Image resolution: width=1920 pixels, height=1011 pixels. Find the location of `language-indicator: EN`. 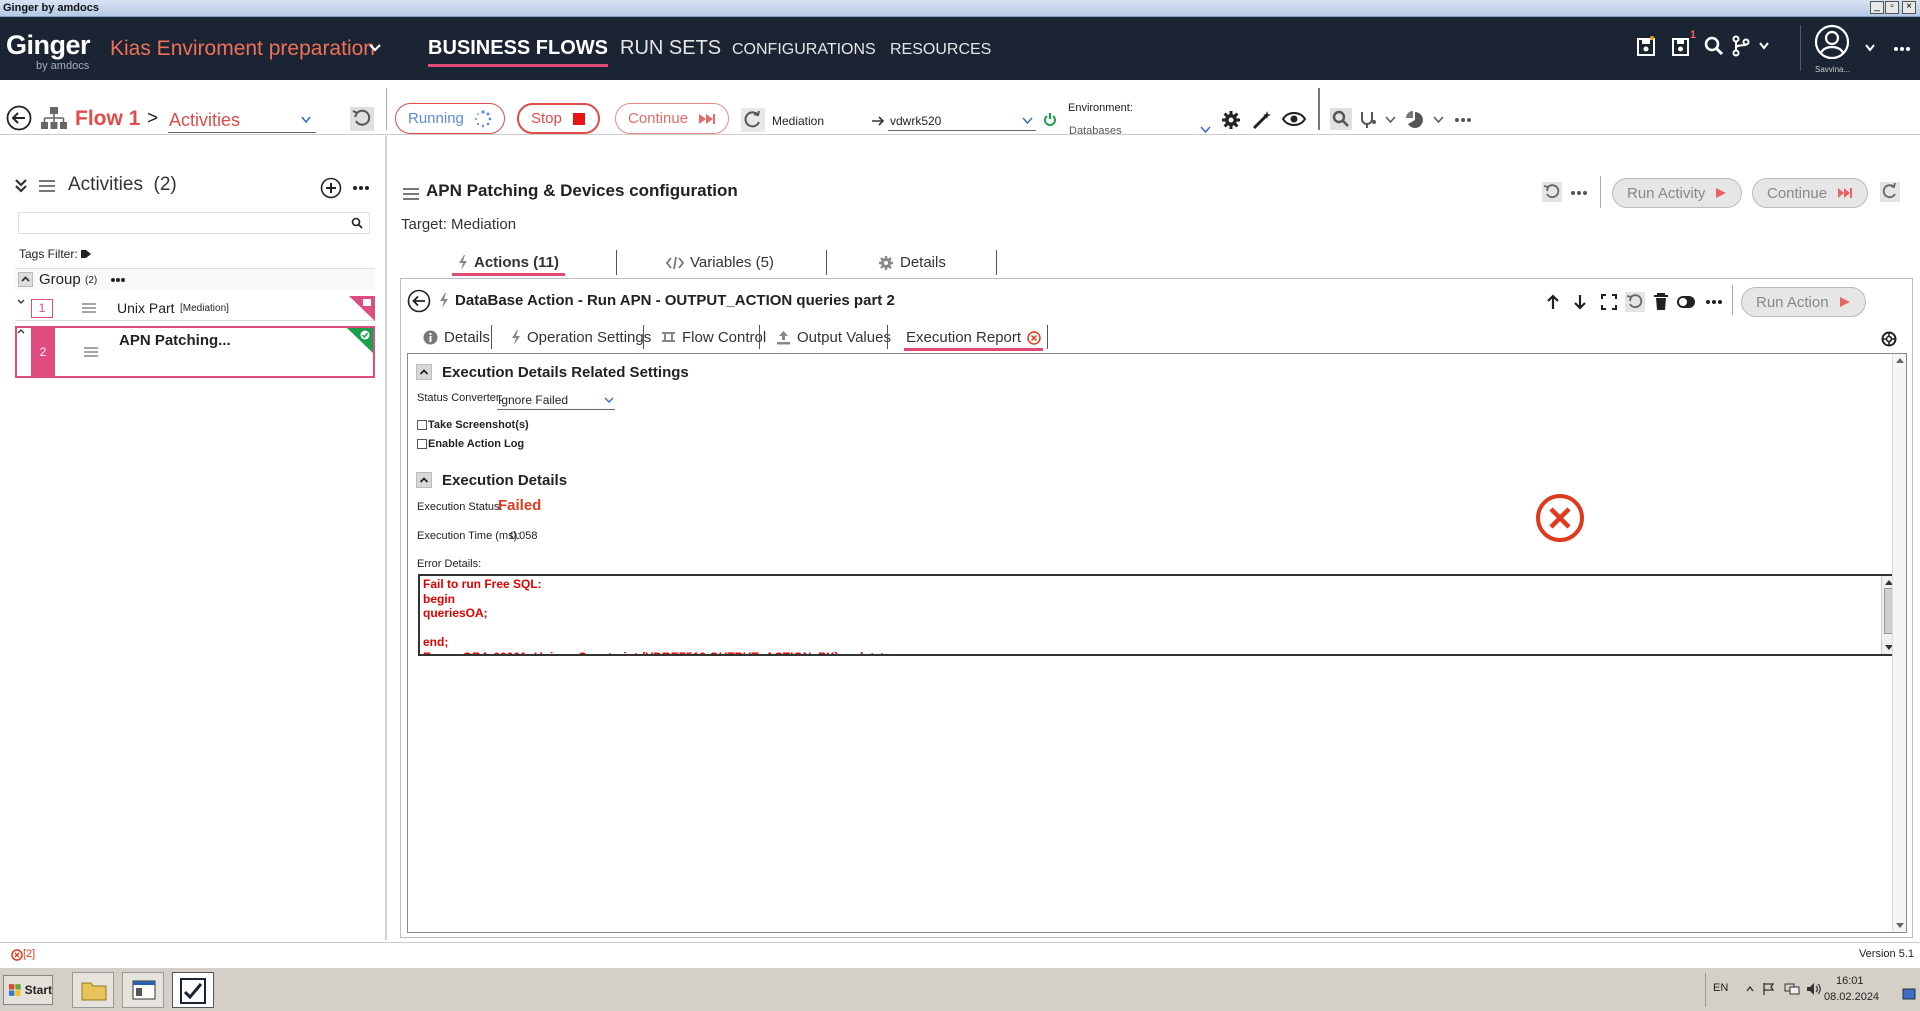

language-indicator: EN is located at coordinates (1720, 988).